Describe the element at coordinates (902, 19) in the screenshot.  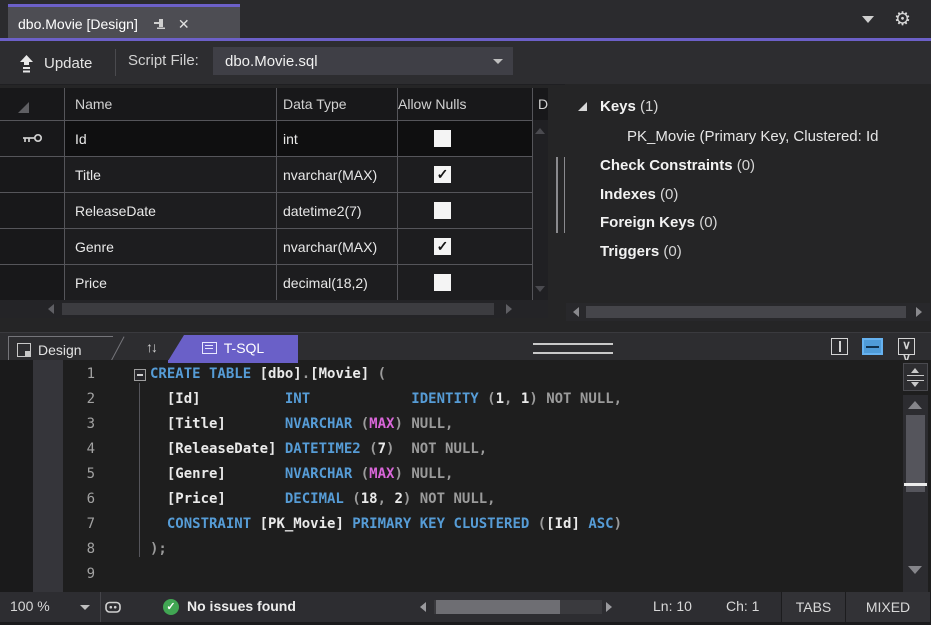
I see `gear-icon: ⚙` at that location.